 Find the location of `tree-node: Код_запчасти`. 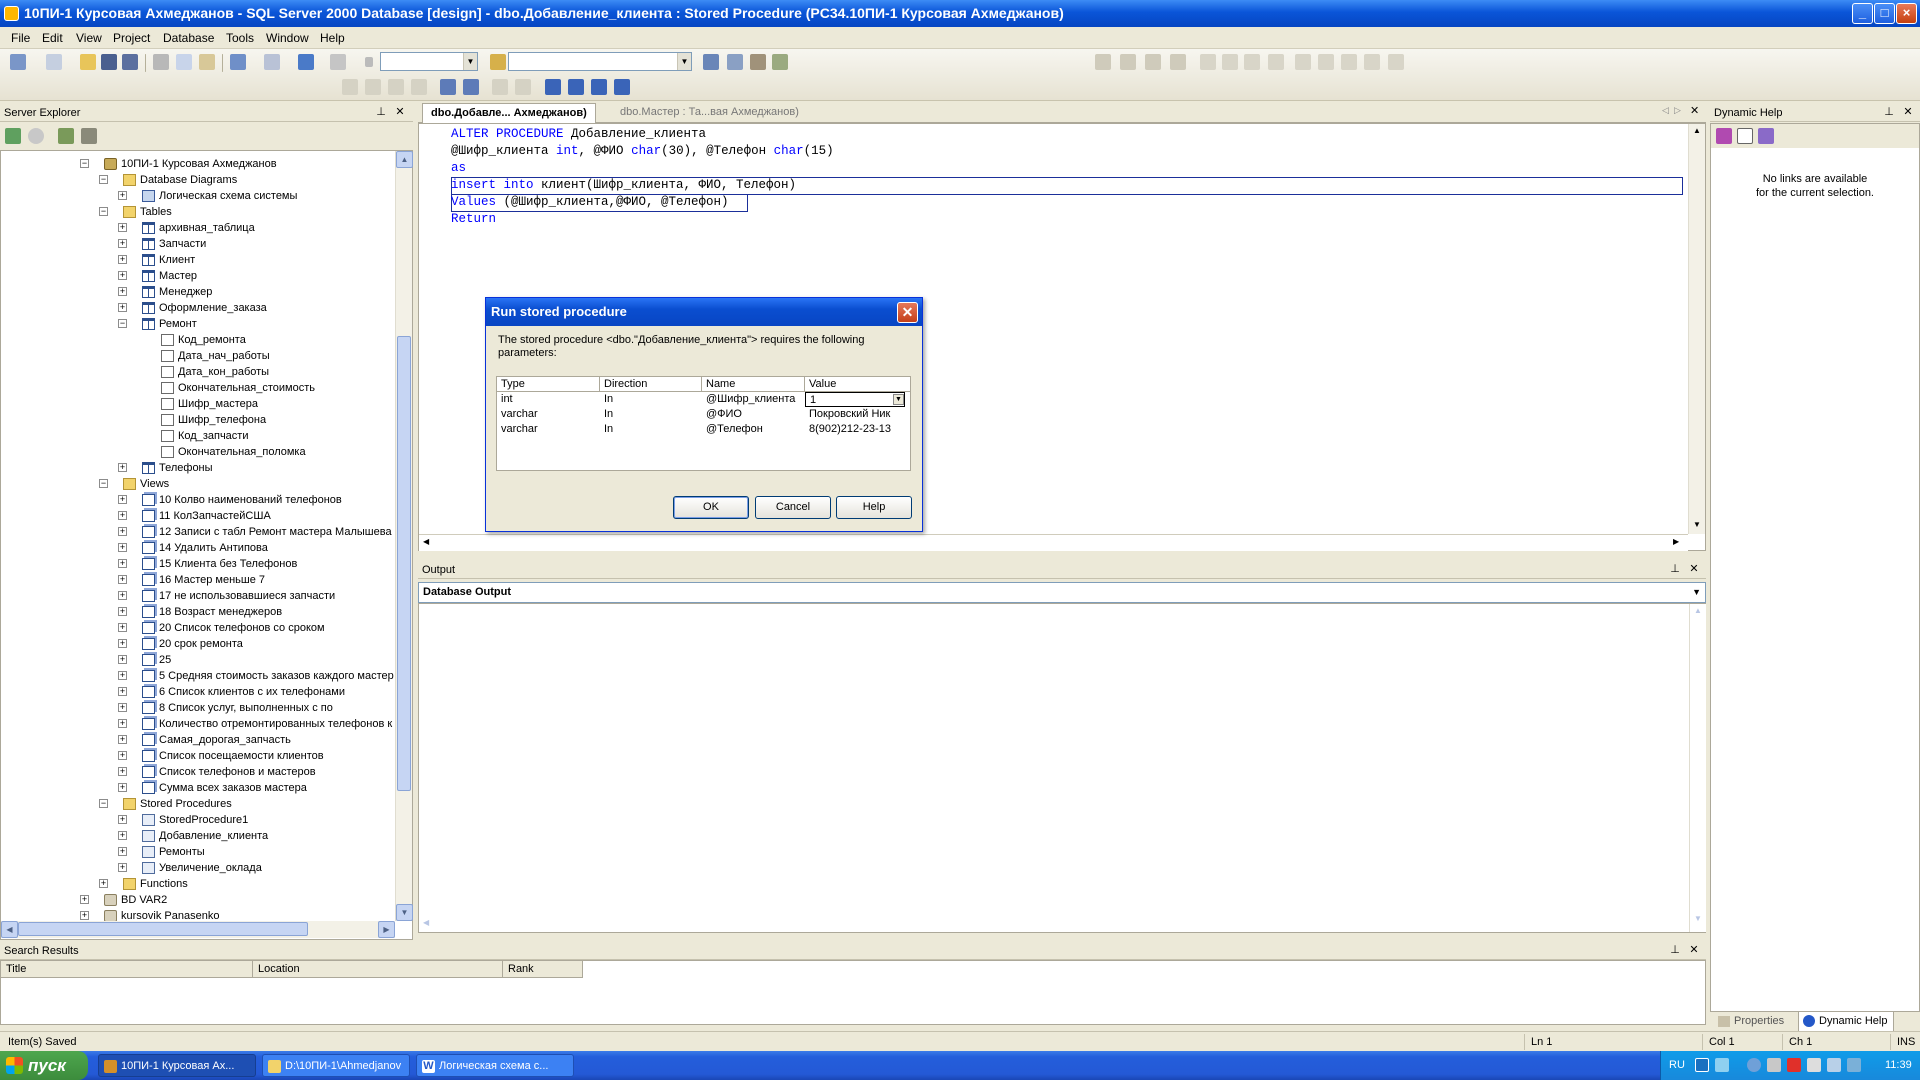

tree-node: Код_запчасти is located at coordinates (197, 436).